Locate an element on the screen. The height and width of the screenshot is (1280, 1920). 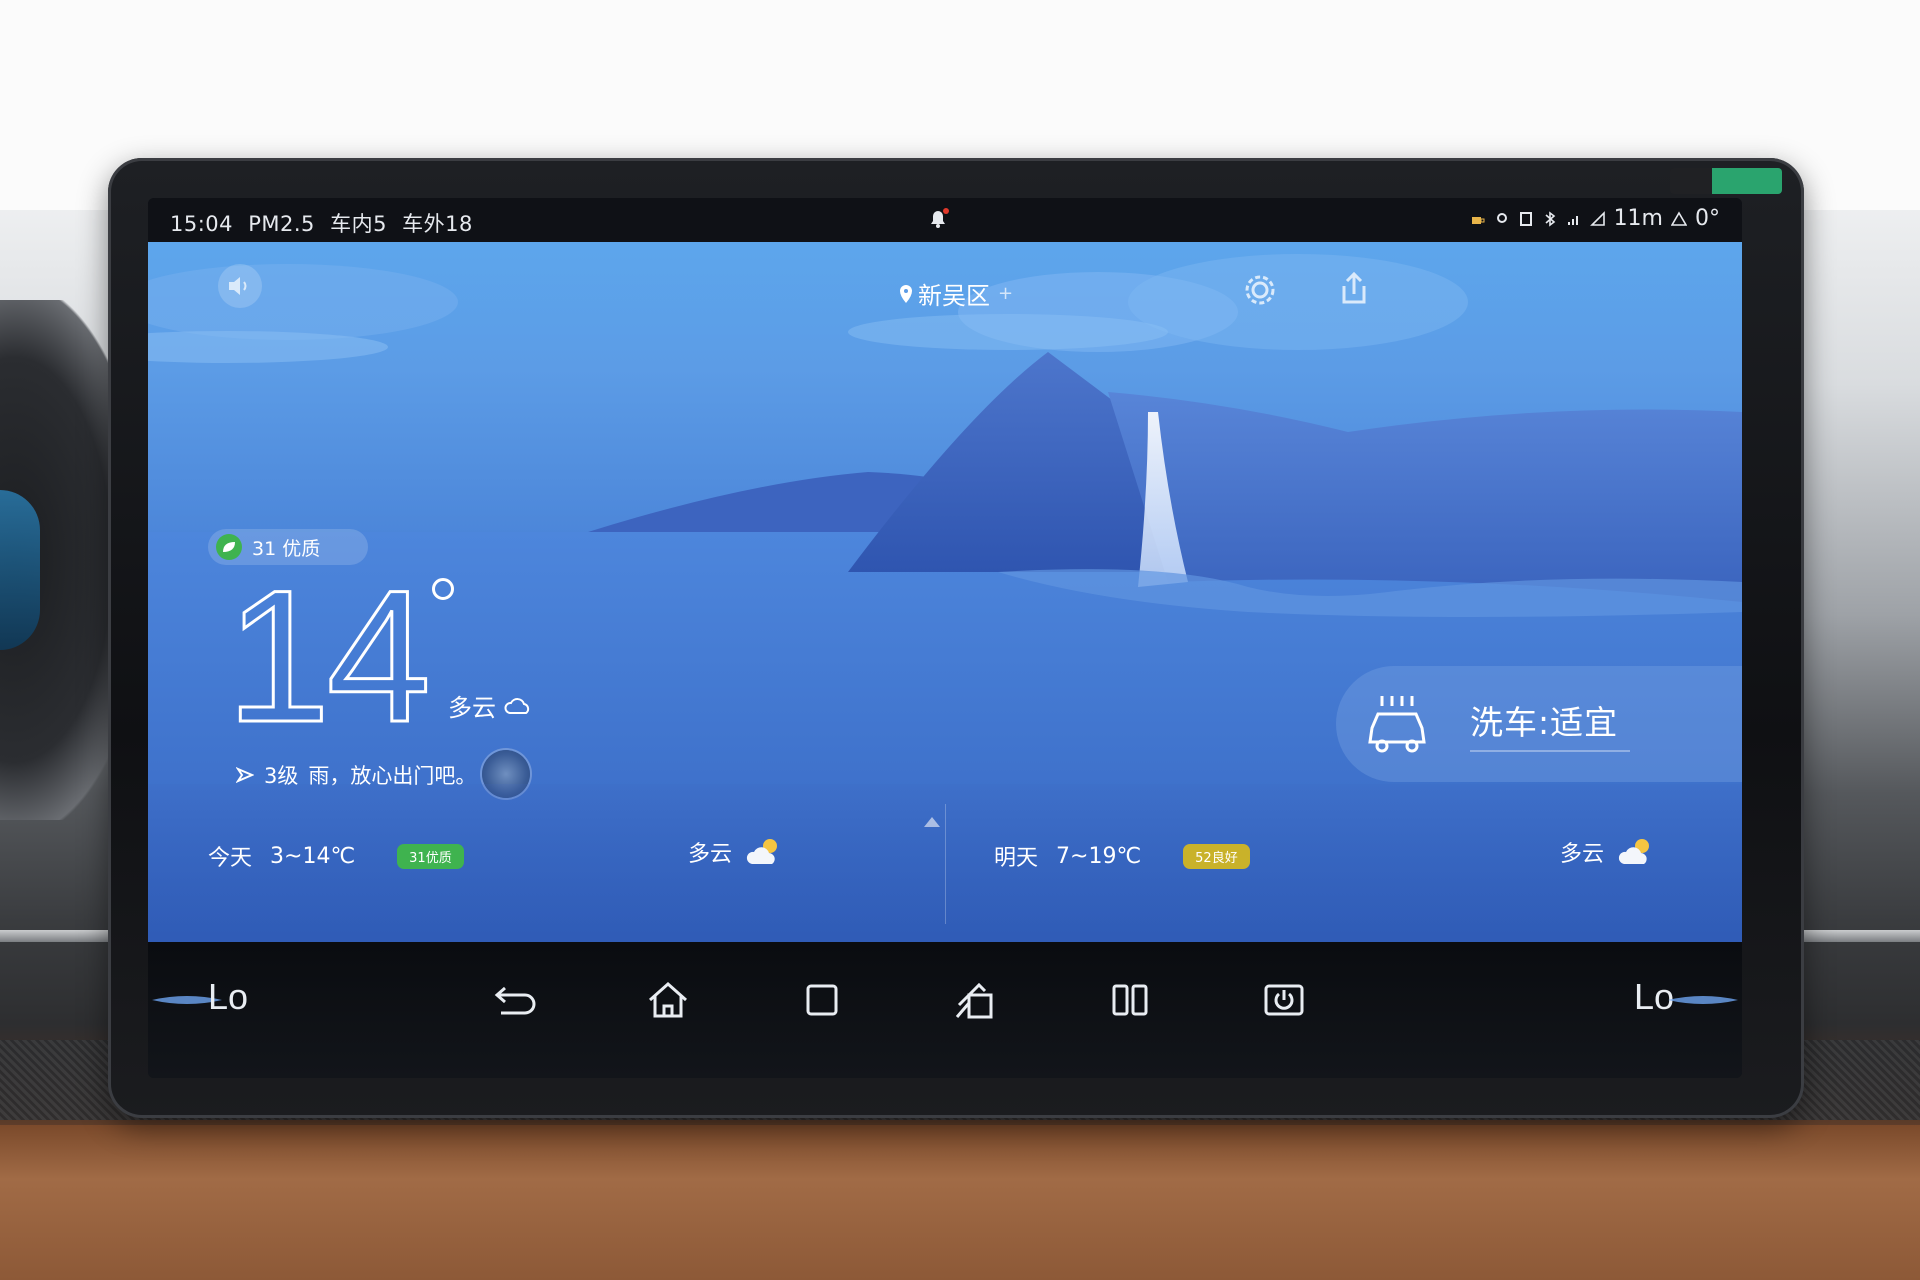
car-wash-icon is located at coordinates (1397, 724).